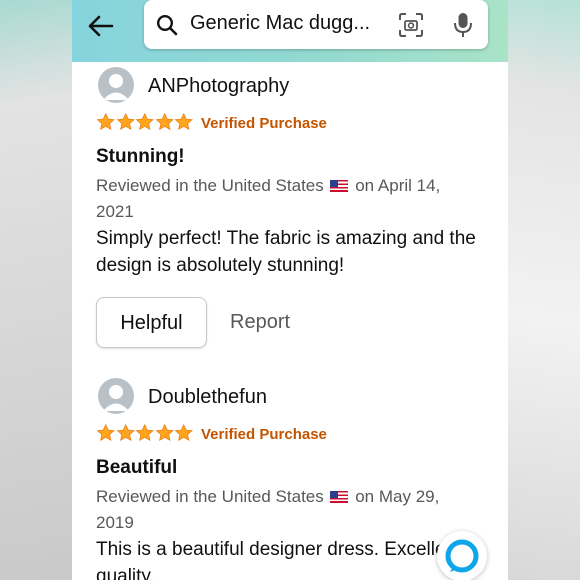 This screenshot has width=580, height=580. I want to click on alexa-icon, so click(462, 556).